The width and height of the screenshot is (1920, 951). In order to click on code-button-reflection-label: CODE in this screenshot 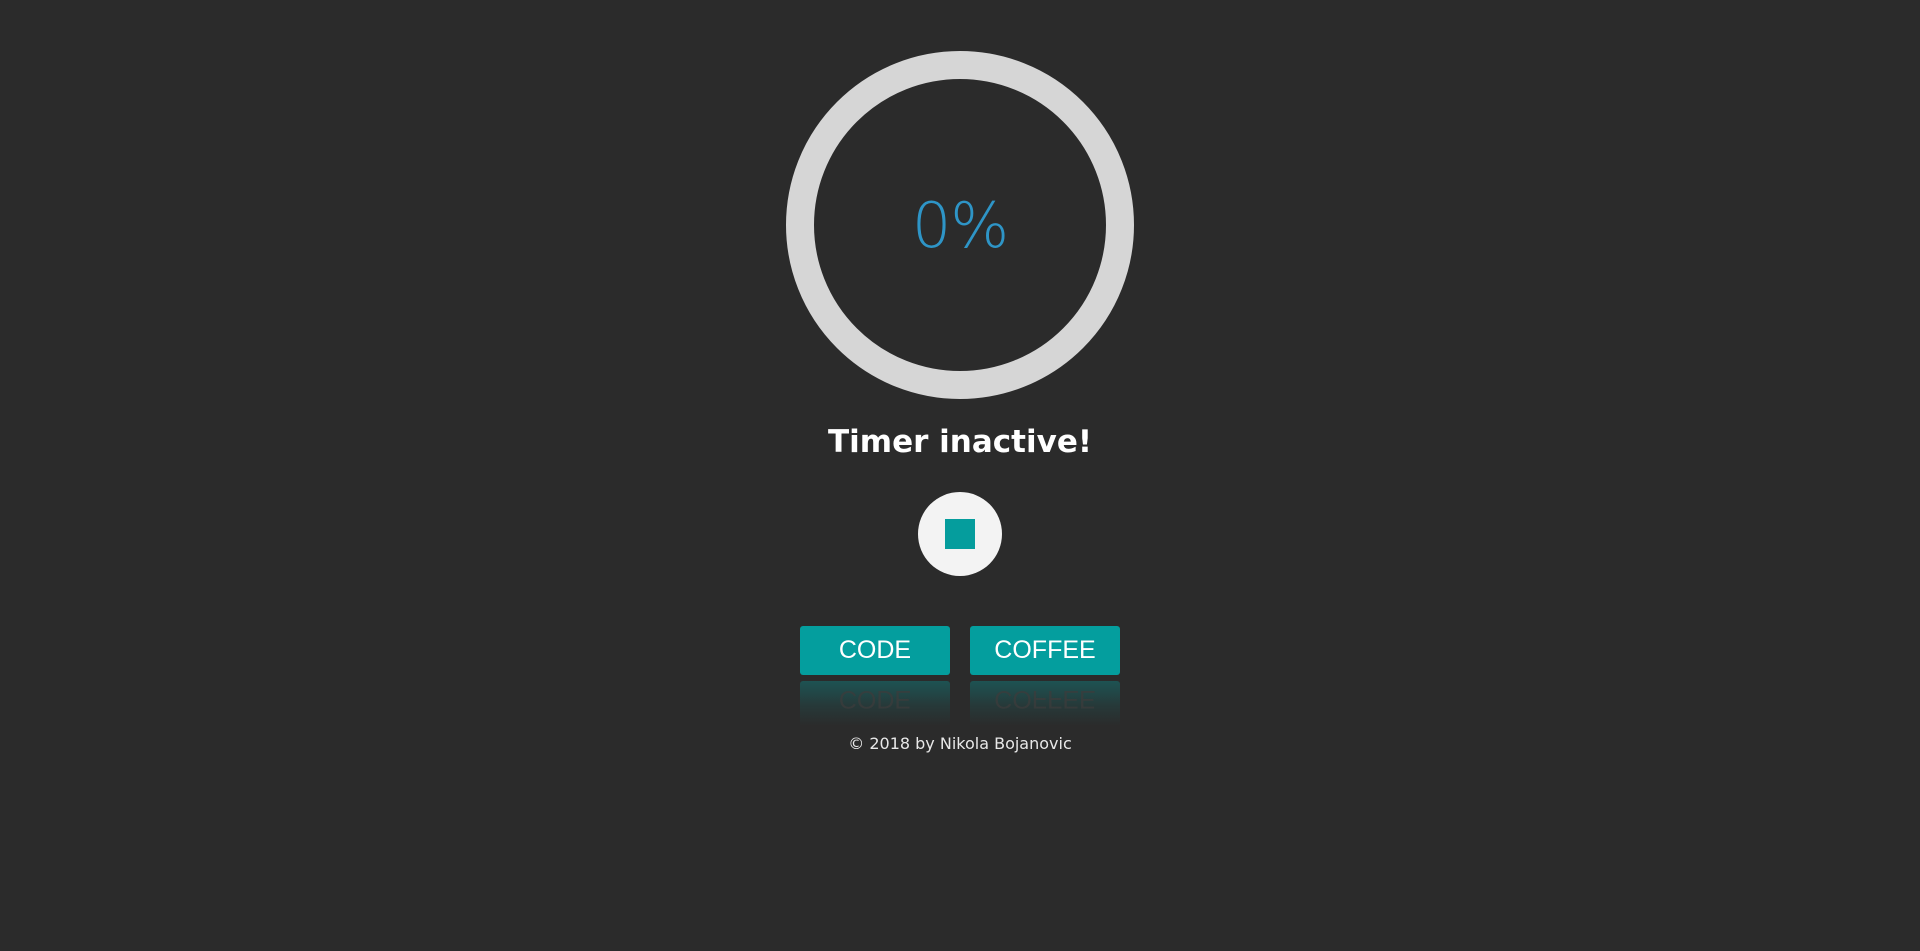, I will do `click(875, 699)`.